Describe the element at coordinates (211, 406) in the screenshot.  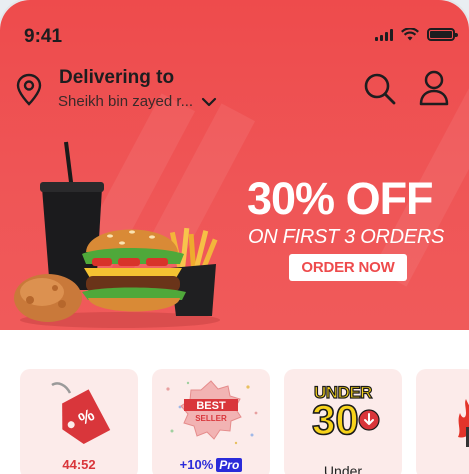
I see `best-seller-badge-top: BEST` at that location.